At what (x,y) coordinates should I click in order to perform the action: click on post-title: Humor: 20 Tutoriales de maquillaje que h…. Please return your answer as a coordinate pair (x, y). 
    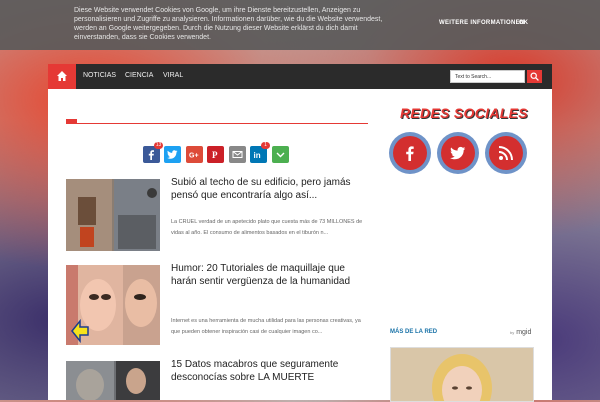
    Looking at the image, I should click on (271, 275).